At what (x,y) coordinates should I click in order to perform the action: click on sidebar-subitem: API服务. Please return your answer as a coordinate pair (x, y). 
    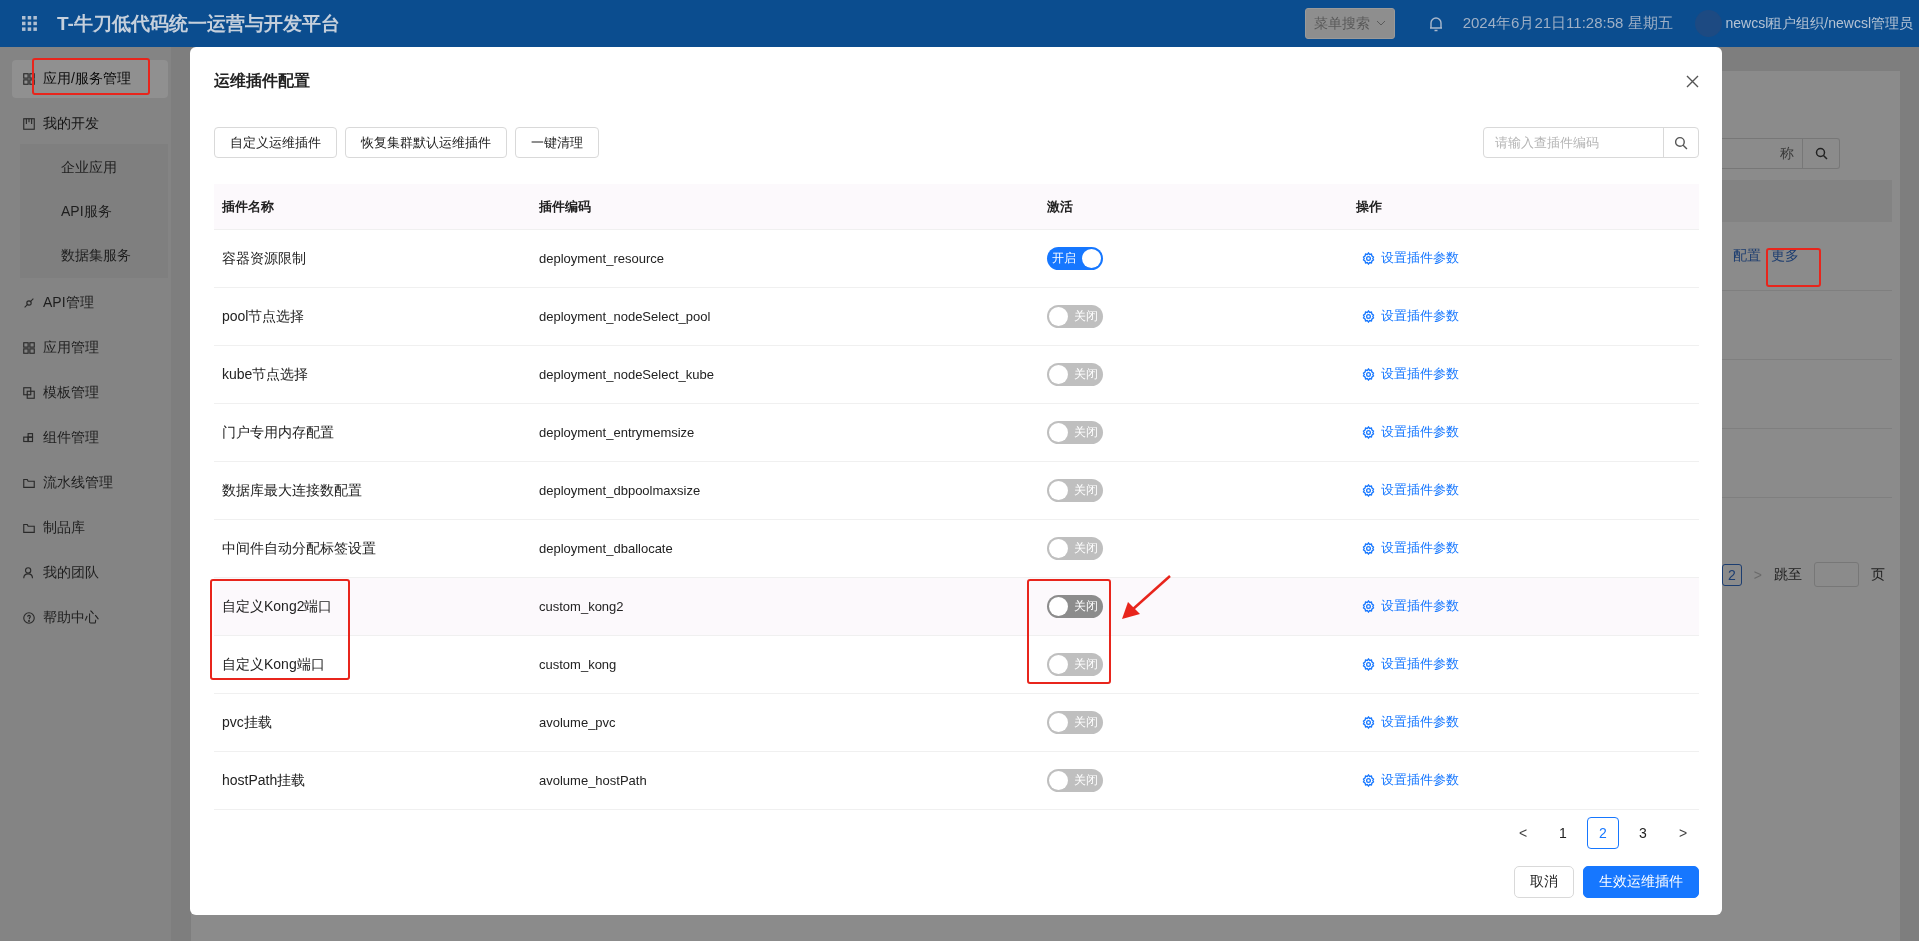
    Looking at the image, I should click on (94, 212).